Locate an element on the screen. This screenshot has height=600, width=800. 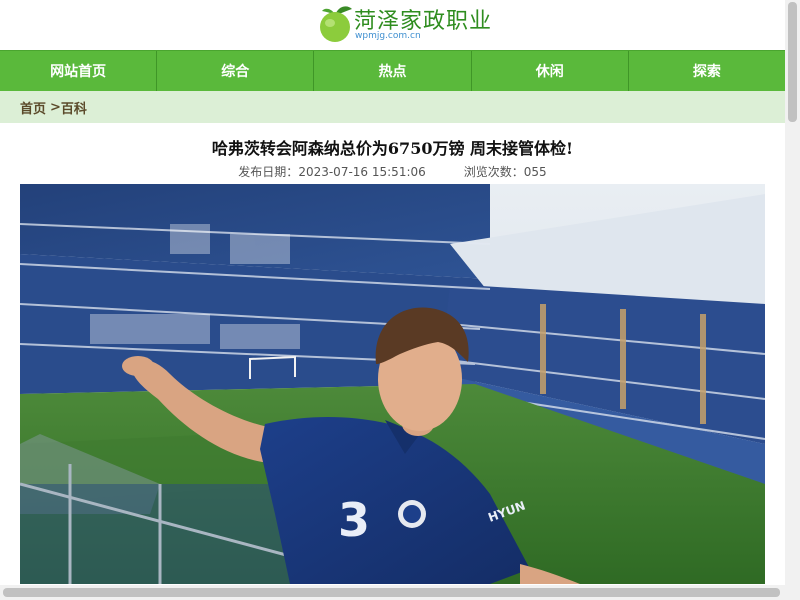
vertical-scrollbar is located at coordinates (792, 300).